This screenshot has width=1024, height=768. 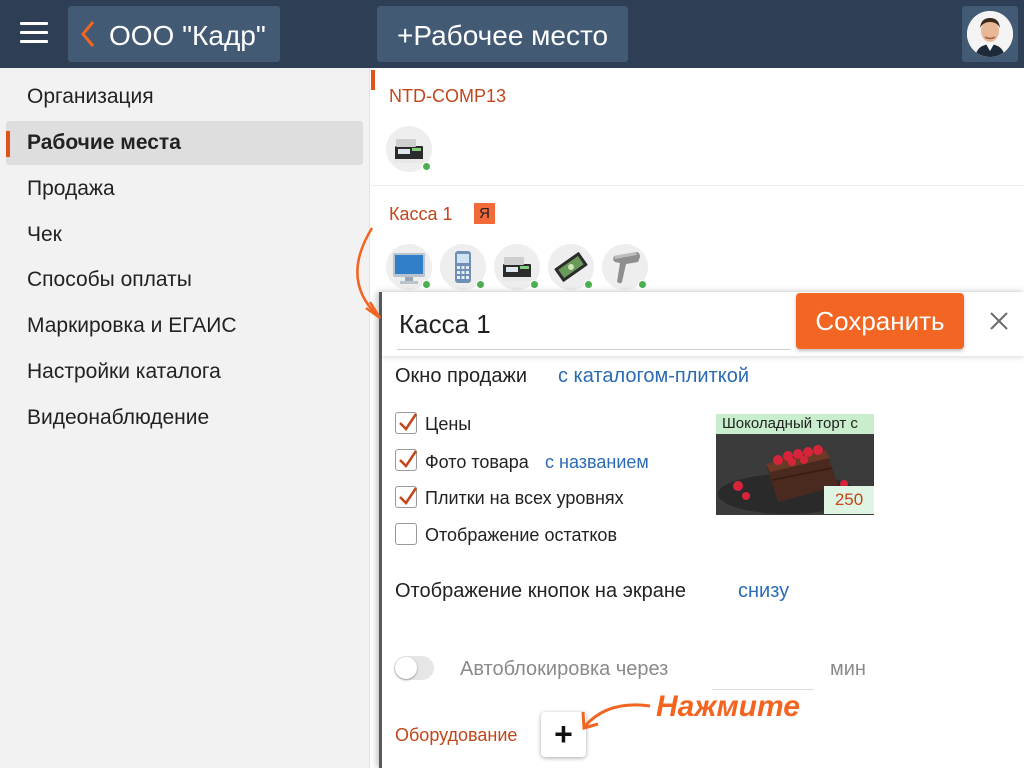 What do you see at coordinates (34, 33) in the screenshot?
I see `menu-icon` at bounding box center [34, 33].